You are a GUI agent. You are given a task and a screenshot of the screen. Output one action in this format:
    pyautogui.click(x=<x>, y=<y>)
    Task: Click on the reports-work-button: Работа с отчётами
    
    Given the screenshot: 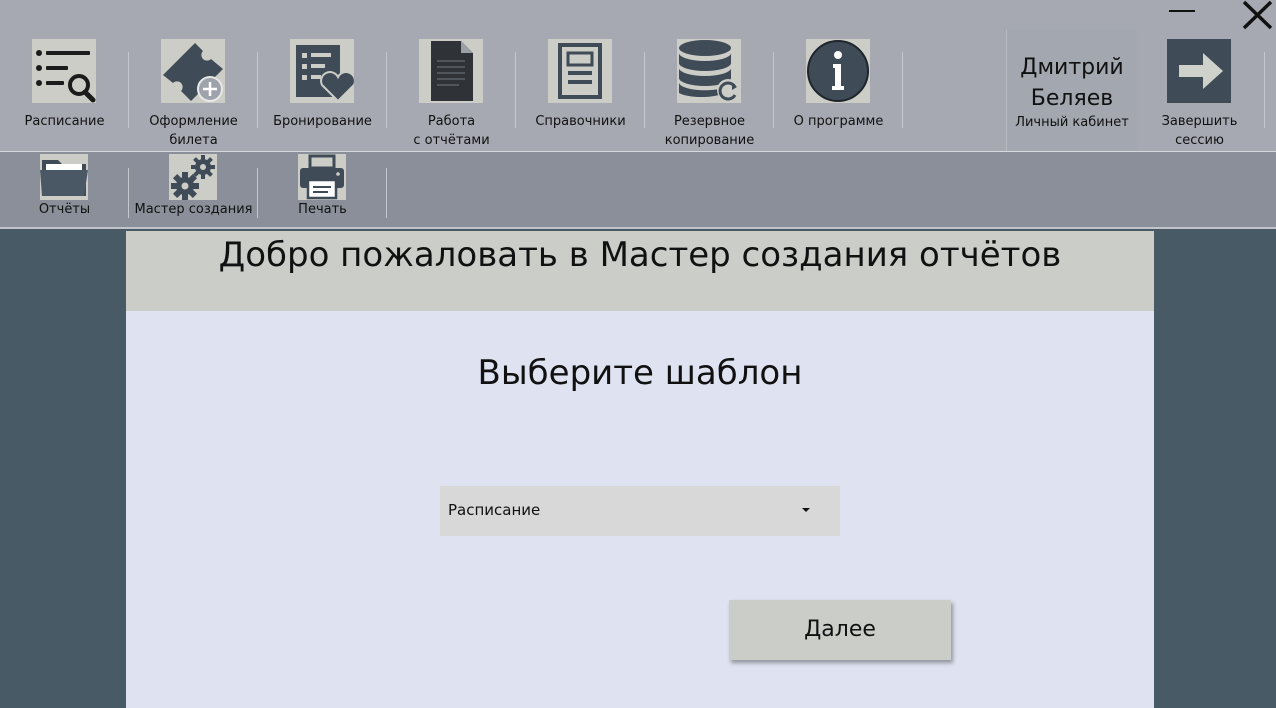 What is the action you would take?
    pyautogui.click(x=451, y=93)
    